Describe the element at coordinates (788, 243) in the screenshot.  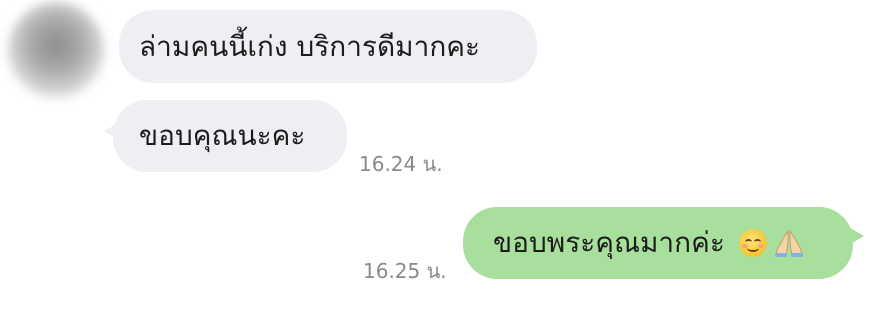
I see `folded-hands-emoji-icon` at that location.